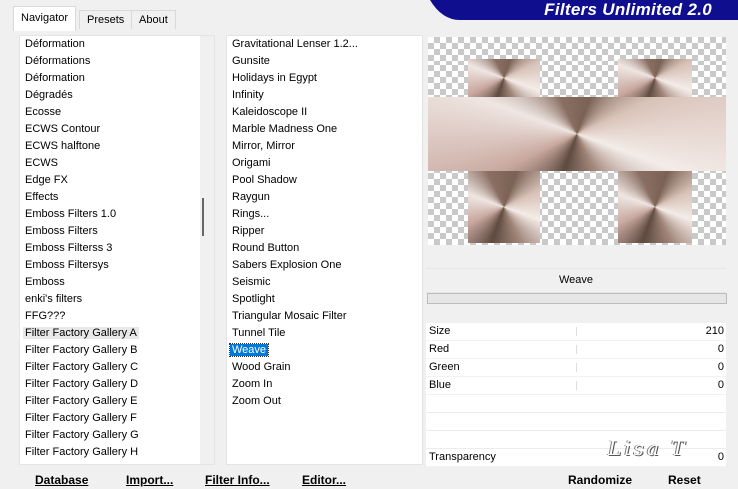 This screenshot has height=489, width=738. Describe the element at coordinates (439, 349) in the screenshot. I see `param-red-label: Red` at that location.